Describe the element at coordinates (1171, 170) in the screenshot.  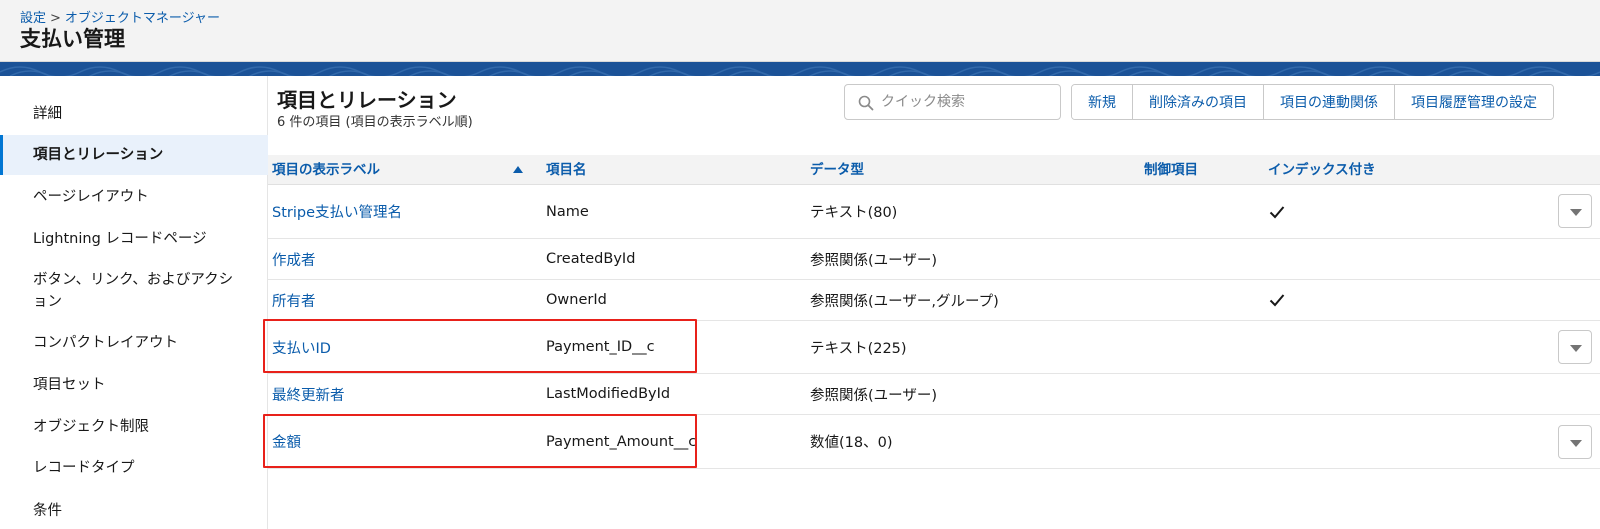
I see `column-header-controlling-field: 制御項目` at that location.